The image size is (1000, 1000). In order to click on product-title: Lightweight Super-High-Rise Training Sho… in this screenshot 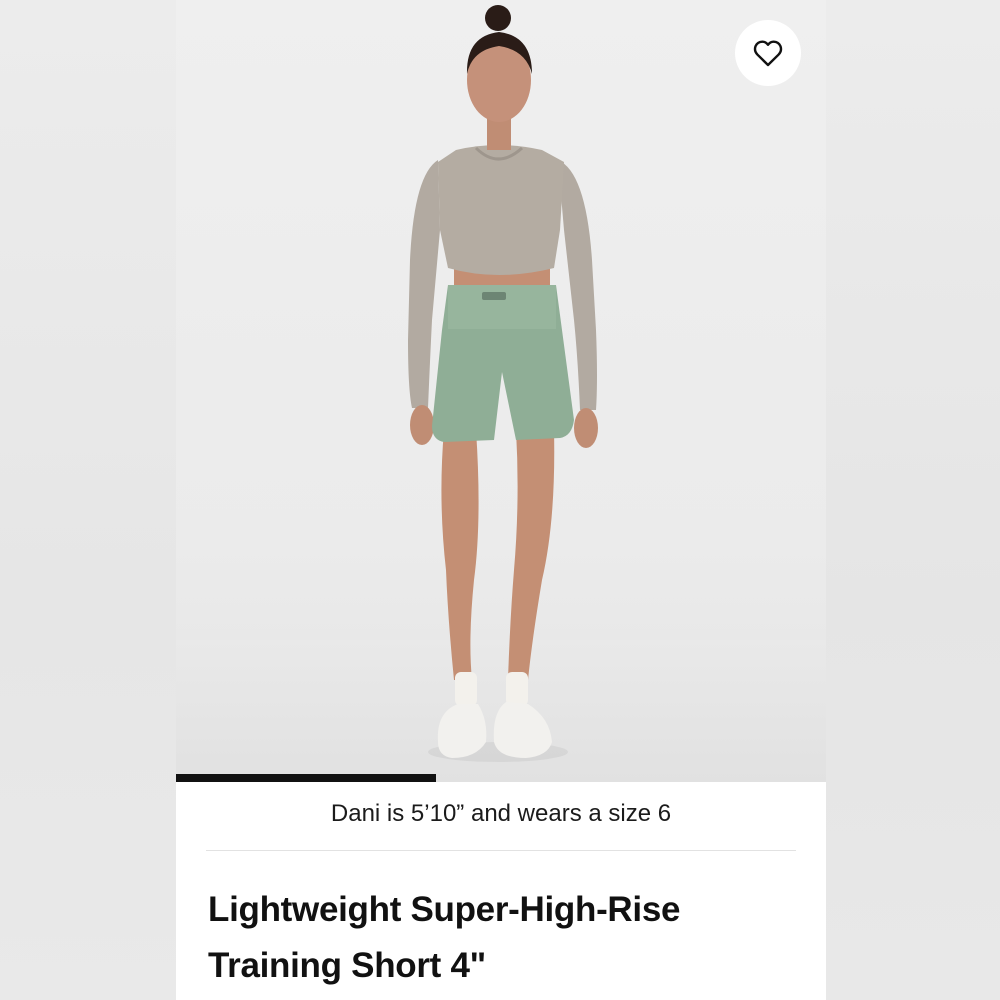, I will do `click(444, 937)`.